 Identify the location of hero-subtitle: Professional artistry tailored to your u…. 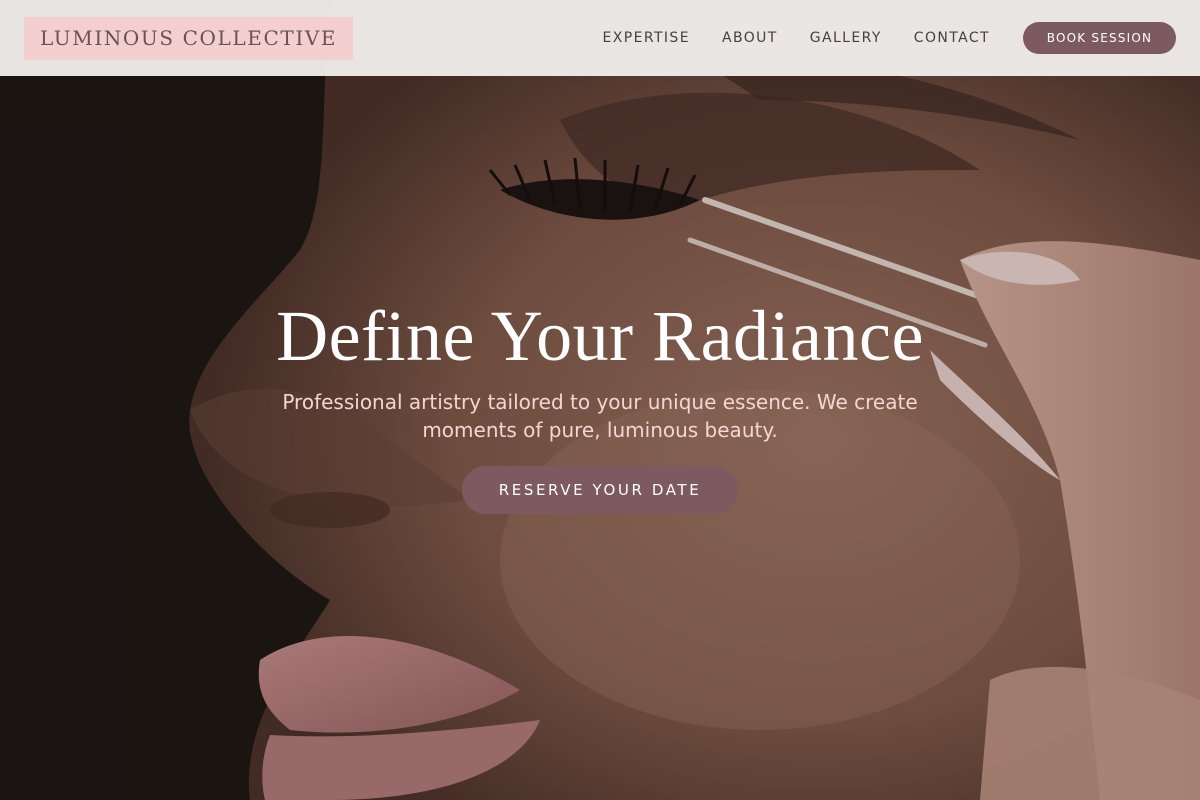
(600, 416).